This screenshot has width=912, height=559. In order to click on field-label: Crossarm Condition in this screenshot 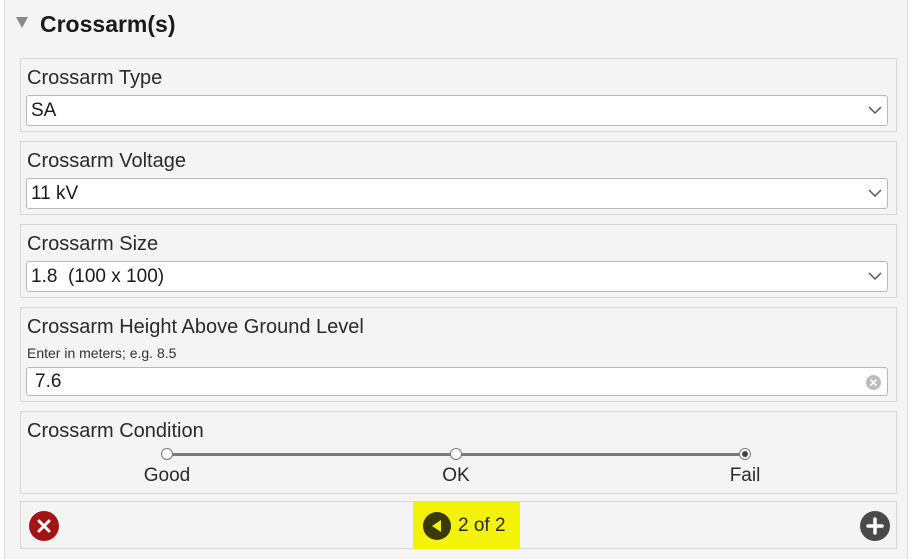, I will do `click(115, 431)`.